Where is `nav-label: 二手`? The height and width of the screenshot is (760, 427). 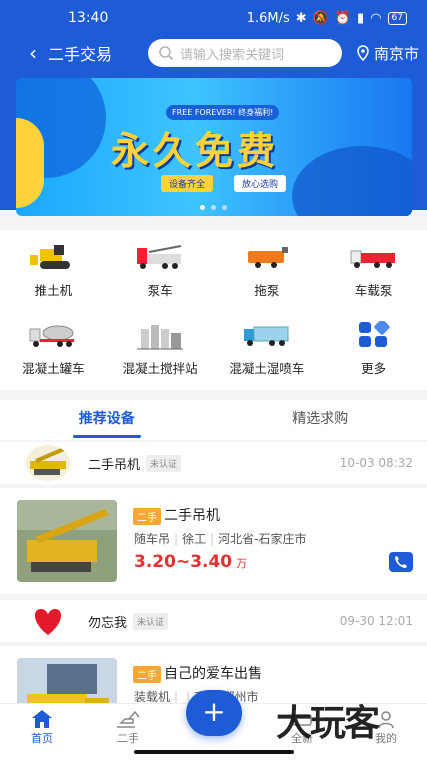
nav-label: 二手 is located at coordinates (128, 738).